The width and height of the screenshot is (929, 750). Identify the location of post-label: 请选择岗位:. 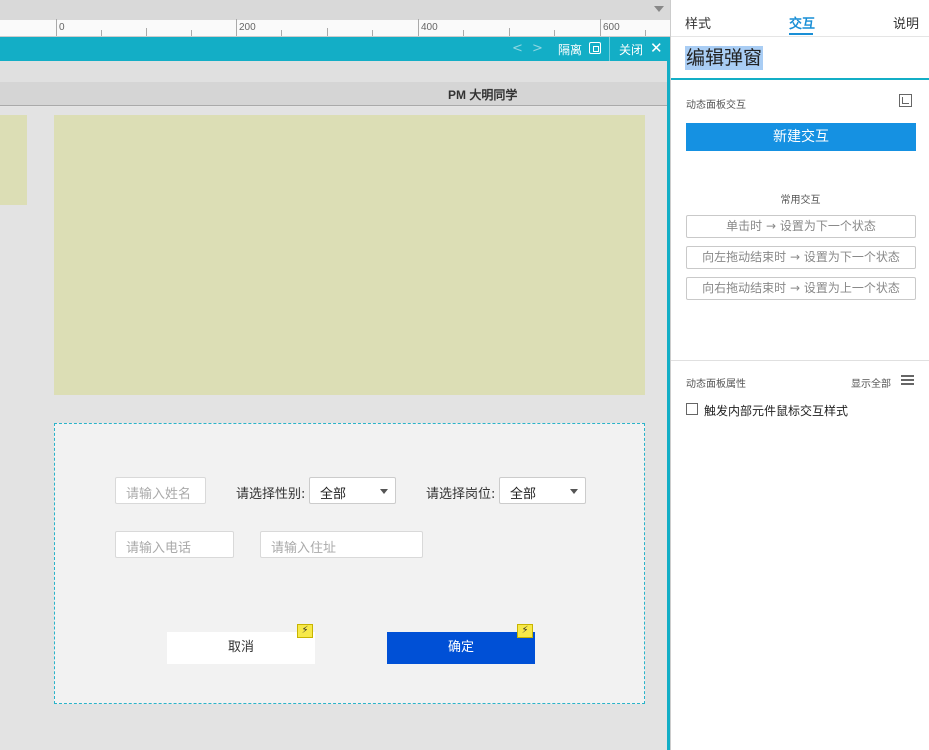
(461, 494).